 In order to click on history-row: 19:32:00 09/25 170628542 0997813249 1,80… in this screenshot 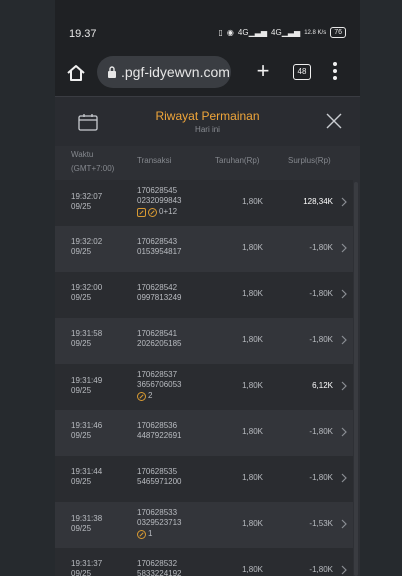, I will do `click(204, 295)`.